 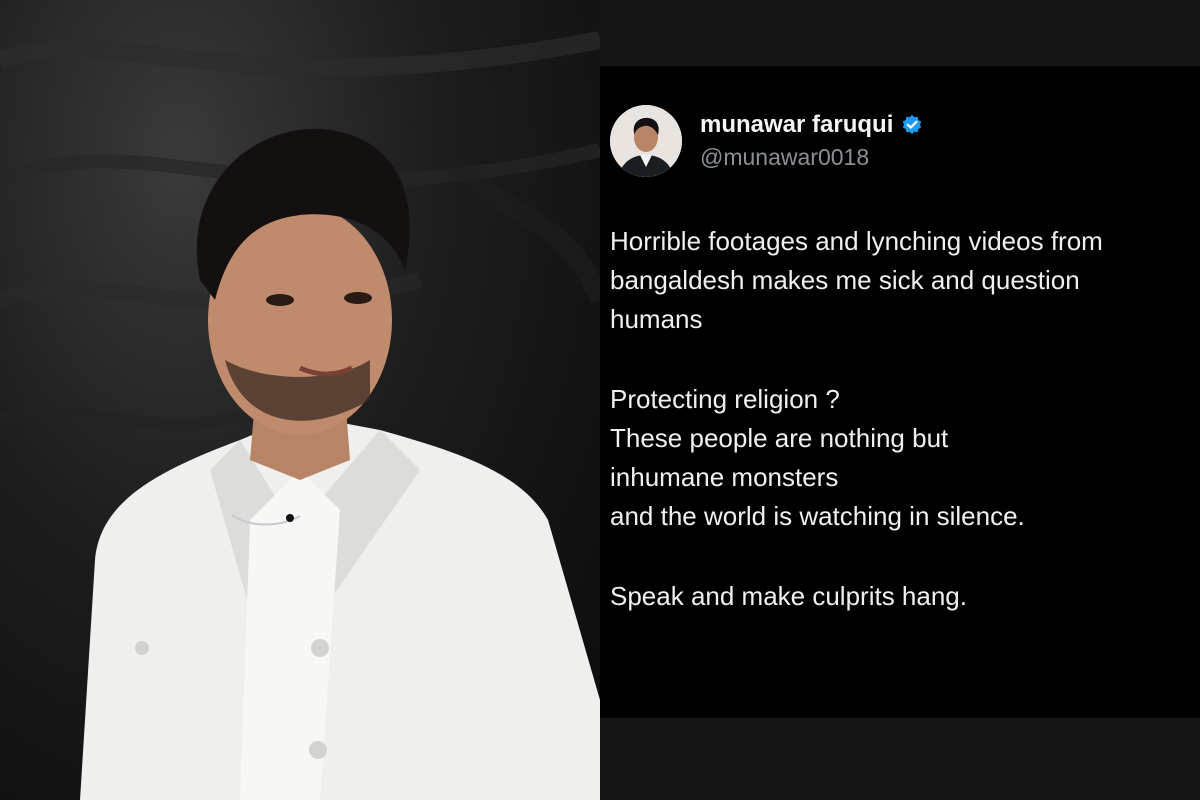 What do you see at coordinates (788, 596) in the screenshot?
I see `tweet-line: Speak and make culprits hang.` at bounding box center [788, 596].